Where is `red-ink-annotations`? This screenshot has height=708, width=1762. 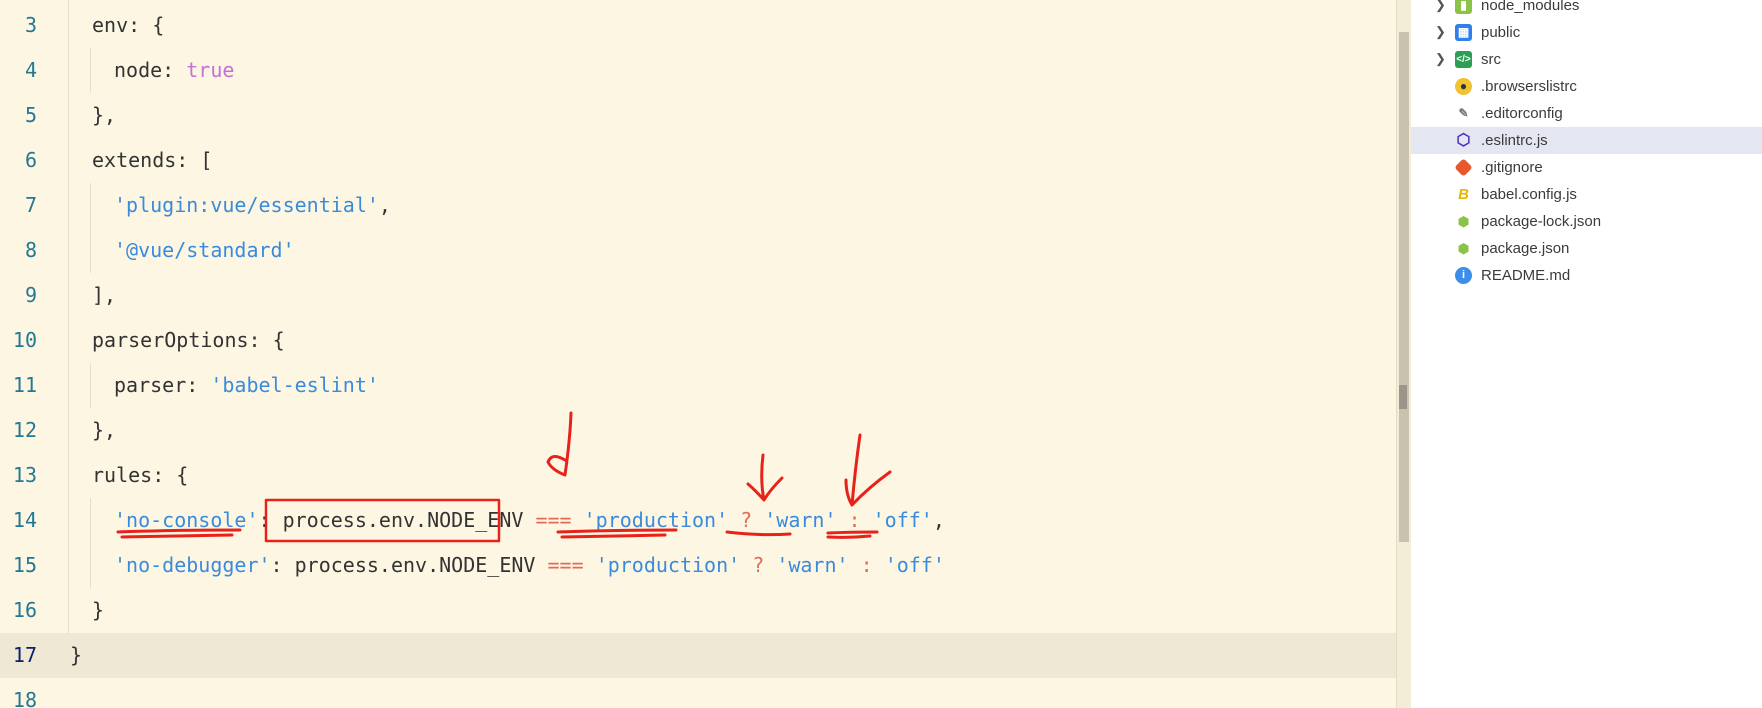
red-ink-annotations is located at coordinates (504, 477).